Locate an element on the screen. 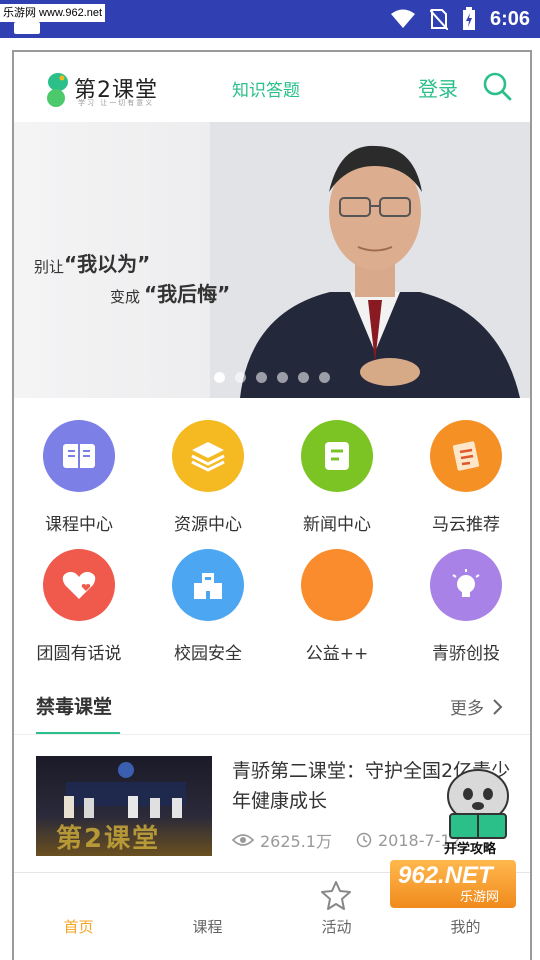 This screenshot has height=960, width=540. heart-icon is located at coordinates (79, 585).